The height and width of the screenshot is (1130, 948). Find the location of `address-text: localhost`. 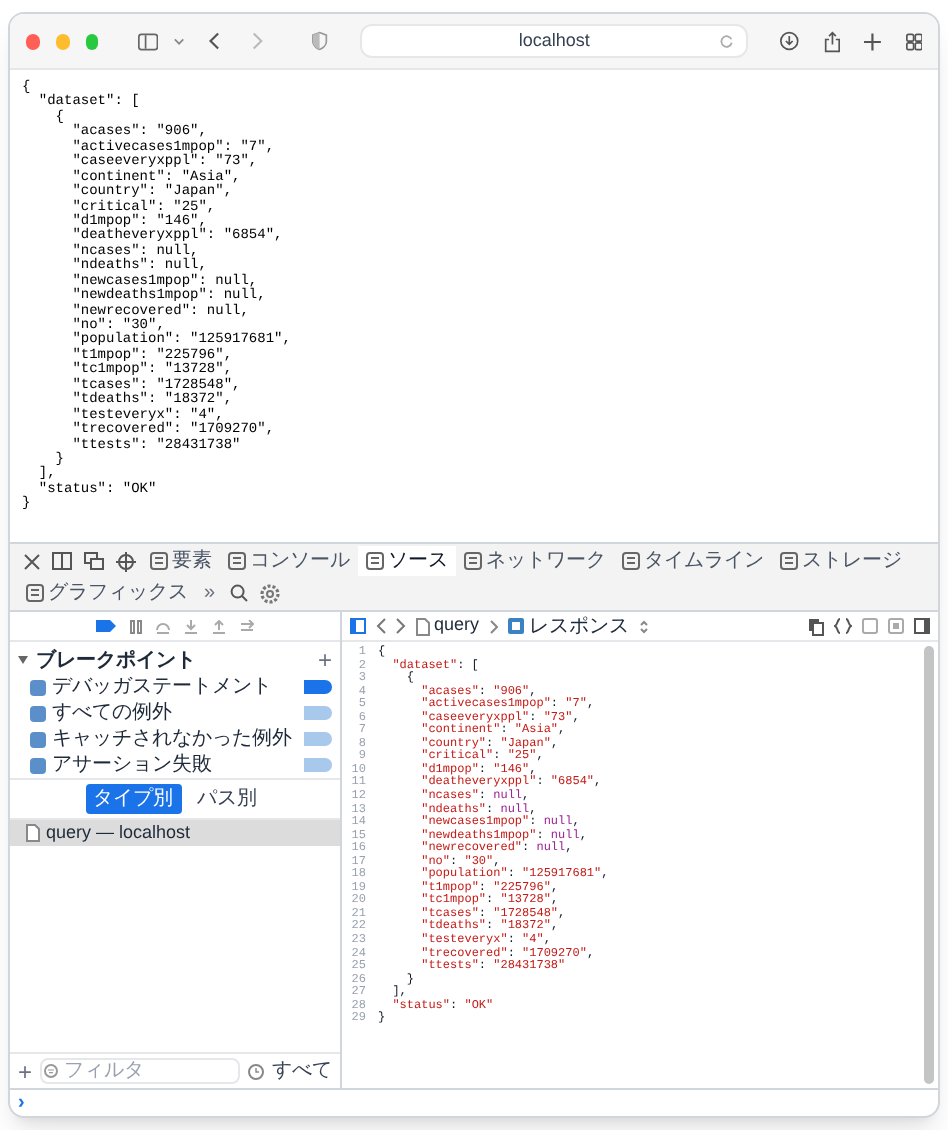

address-text: localhost is located at coordinates (554, 40).